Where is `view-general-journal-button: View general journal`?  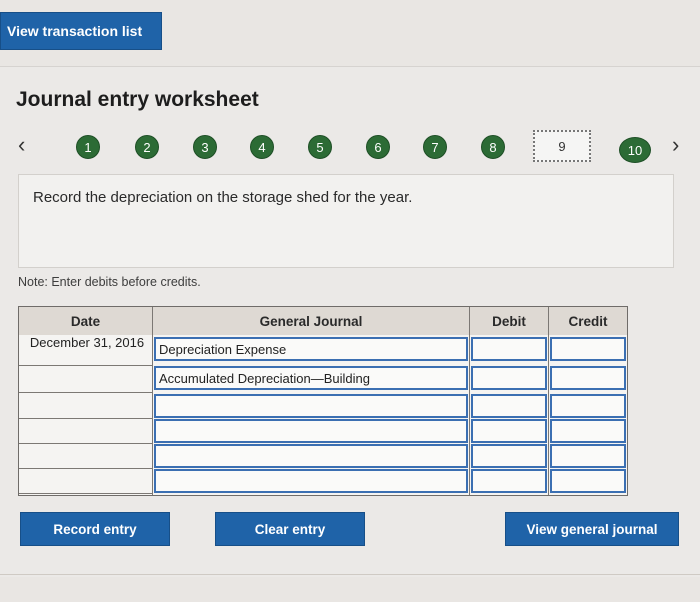 view-general-journal-button: View general journal is located at coordinates (592, 529).